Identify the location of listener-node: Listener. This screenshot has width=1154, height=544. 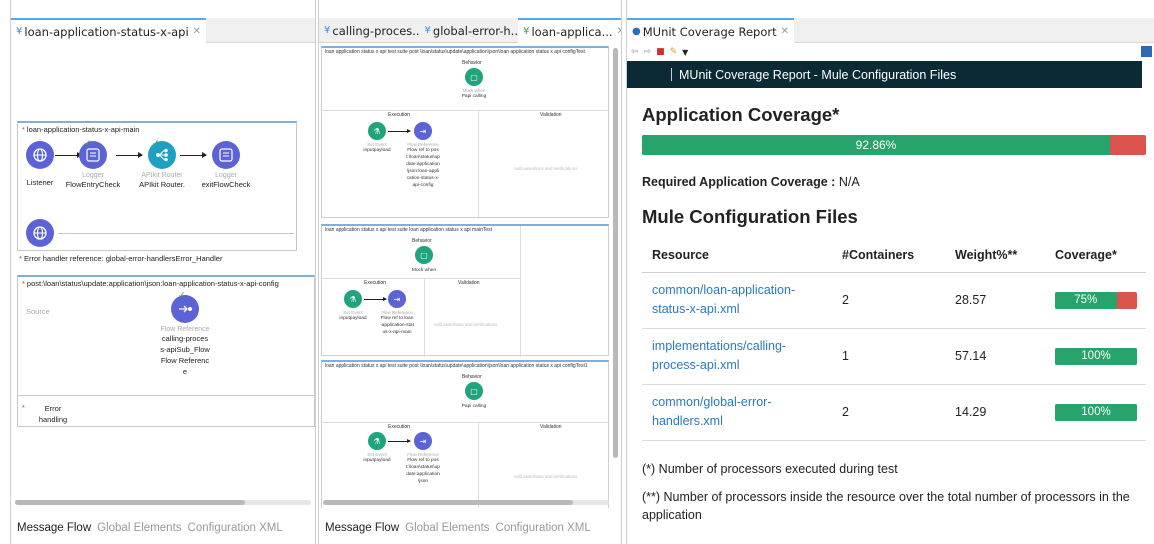
(40, 164).